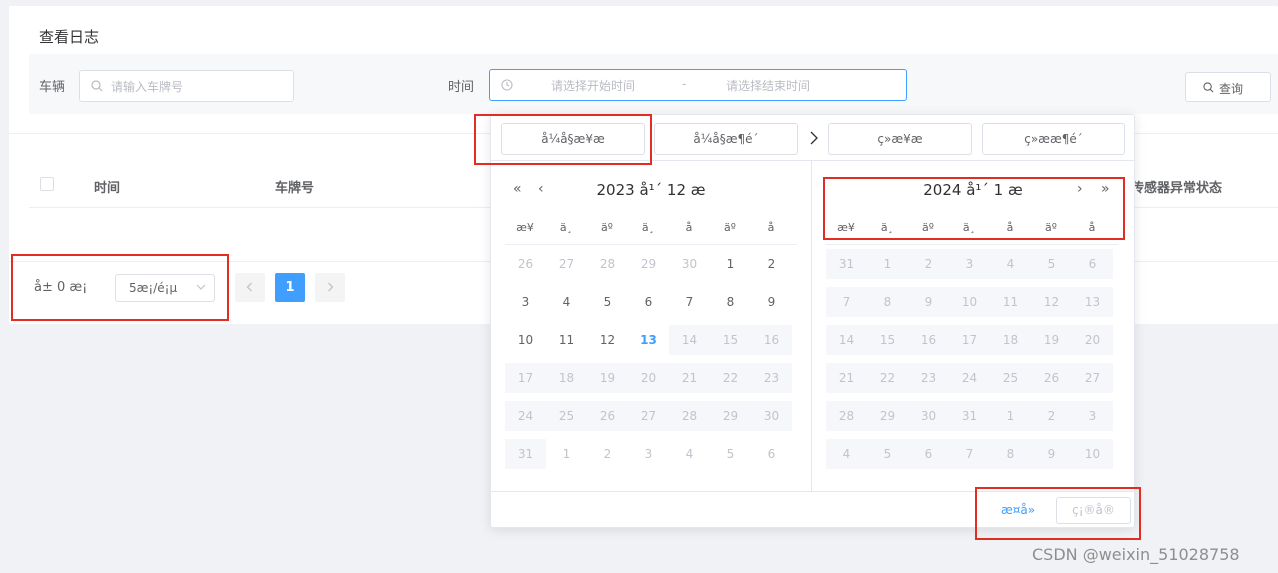  Describe the element at coordinates (186, 86) in the screenshot. I see `vehicle-search-input: 请输入车牌号` at that location.